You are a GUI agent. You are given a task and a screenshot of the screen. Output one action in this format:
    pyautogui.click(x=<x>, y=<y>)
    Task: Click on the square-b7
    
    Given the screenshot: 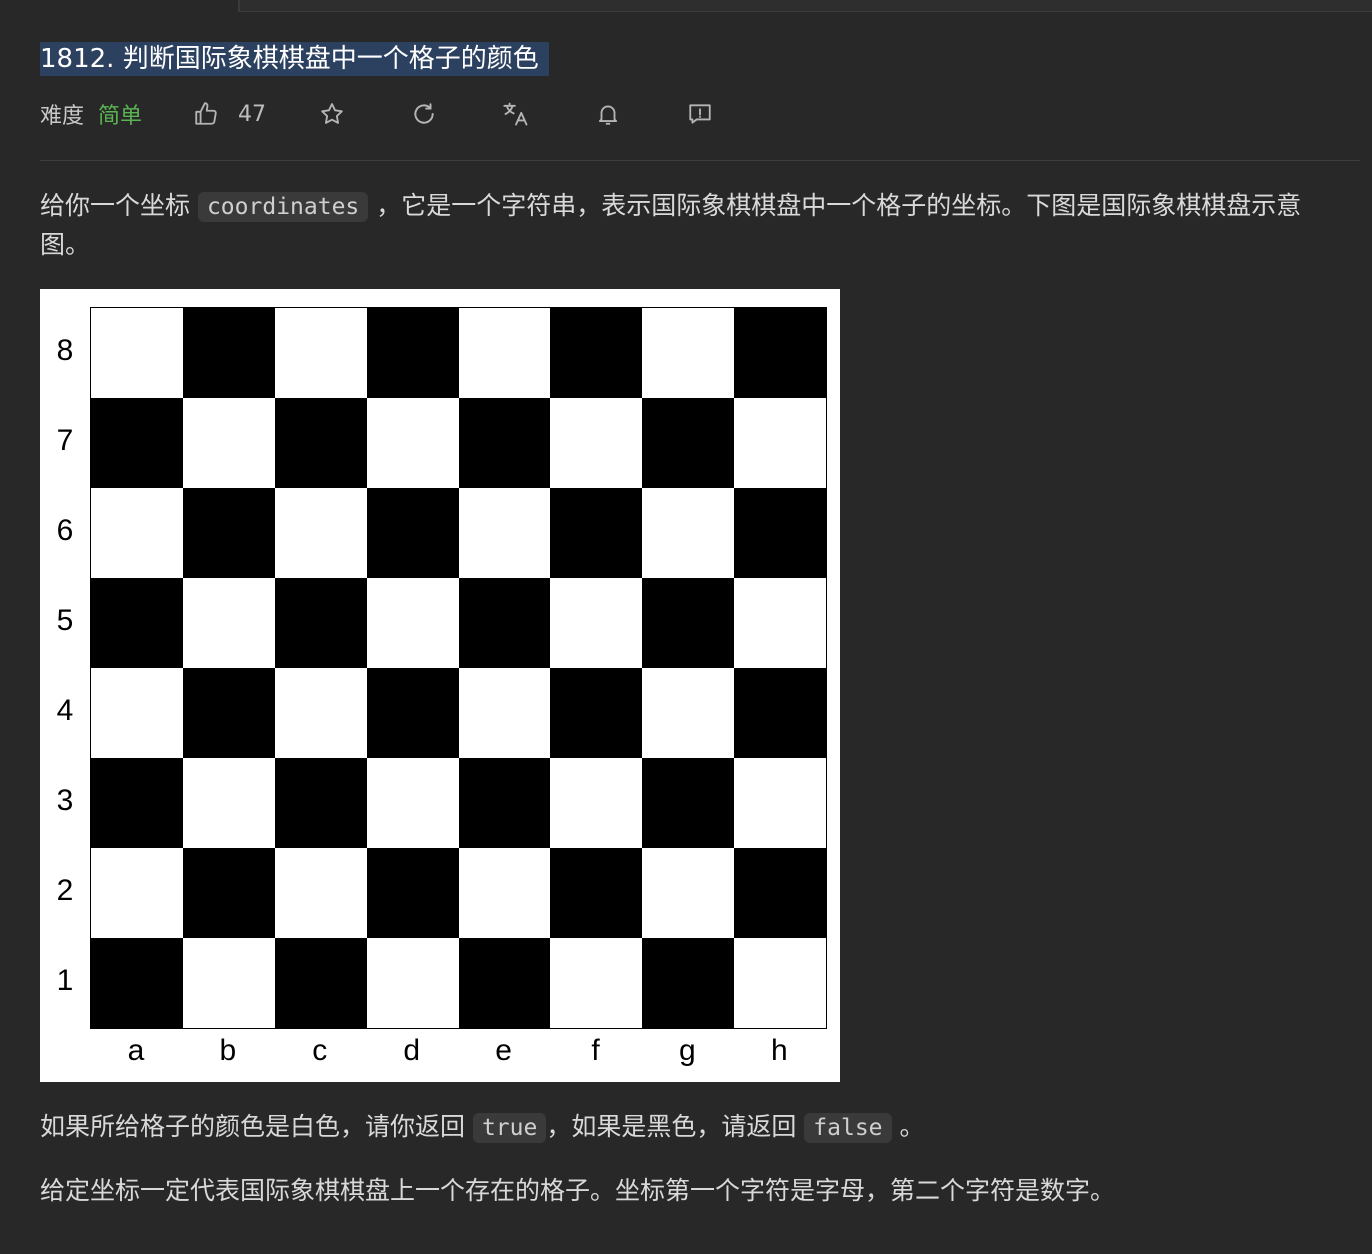 What is the action you would take?
    pyautogui.click(x=228, y=443)
    